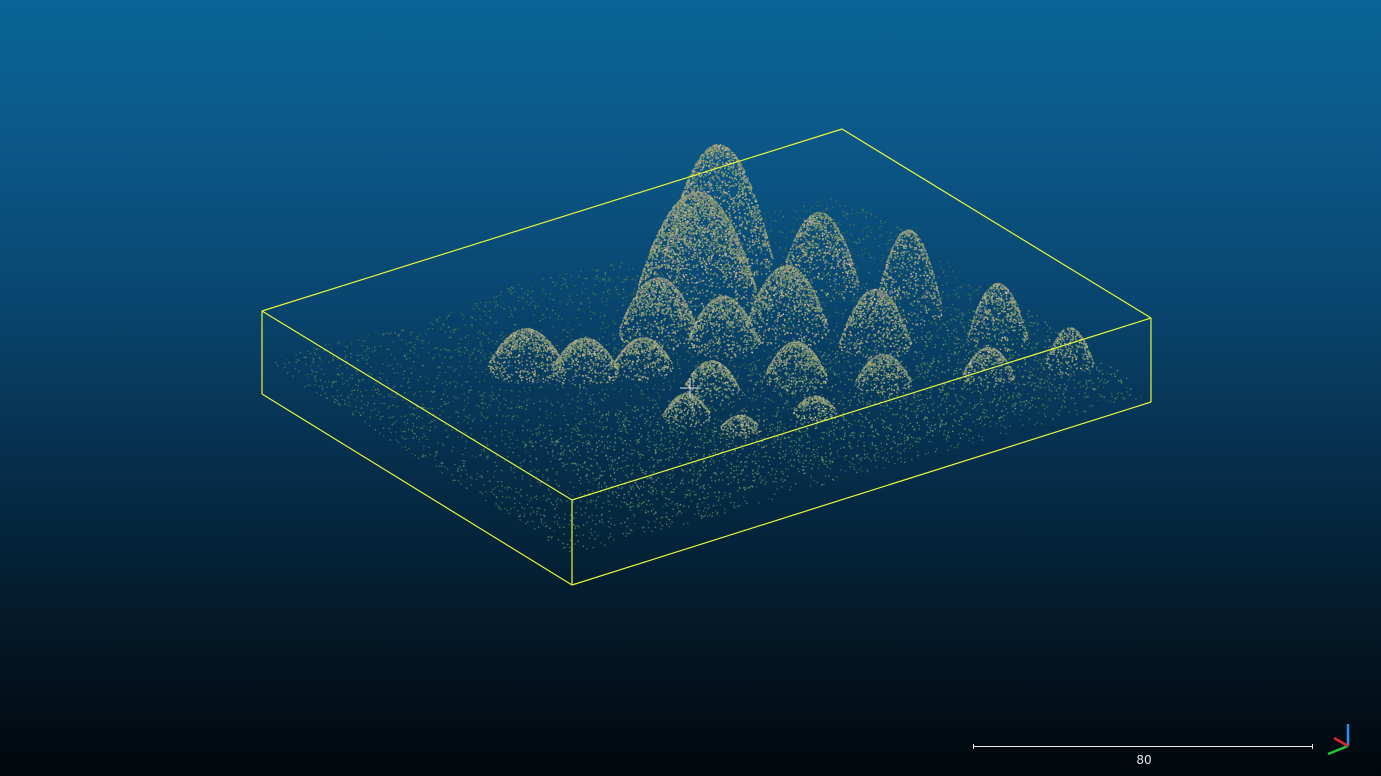 Image resolution: width=1381 pixels, height=776 pixels. I want to click on scale-bar-line, so click(1143, 746).